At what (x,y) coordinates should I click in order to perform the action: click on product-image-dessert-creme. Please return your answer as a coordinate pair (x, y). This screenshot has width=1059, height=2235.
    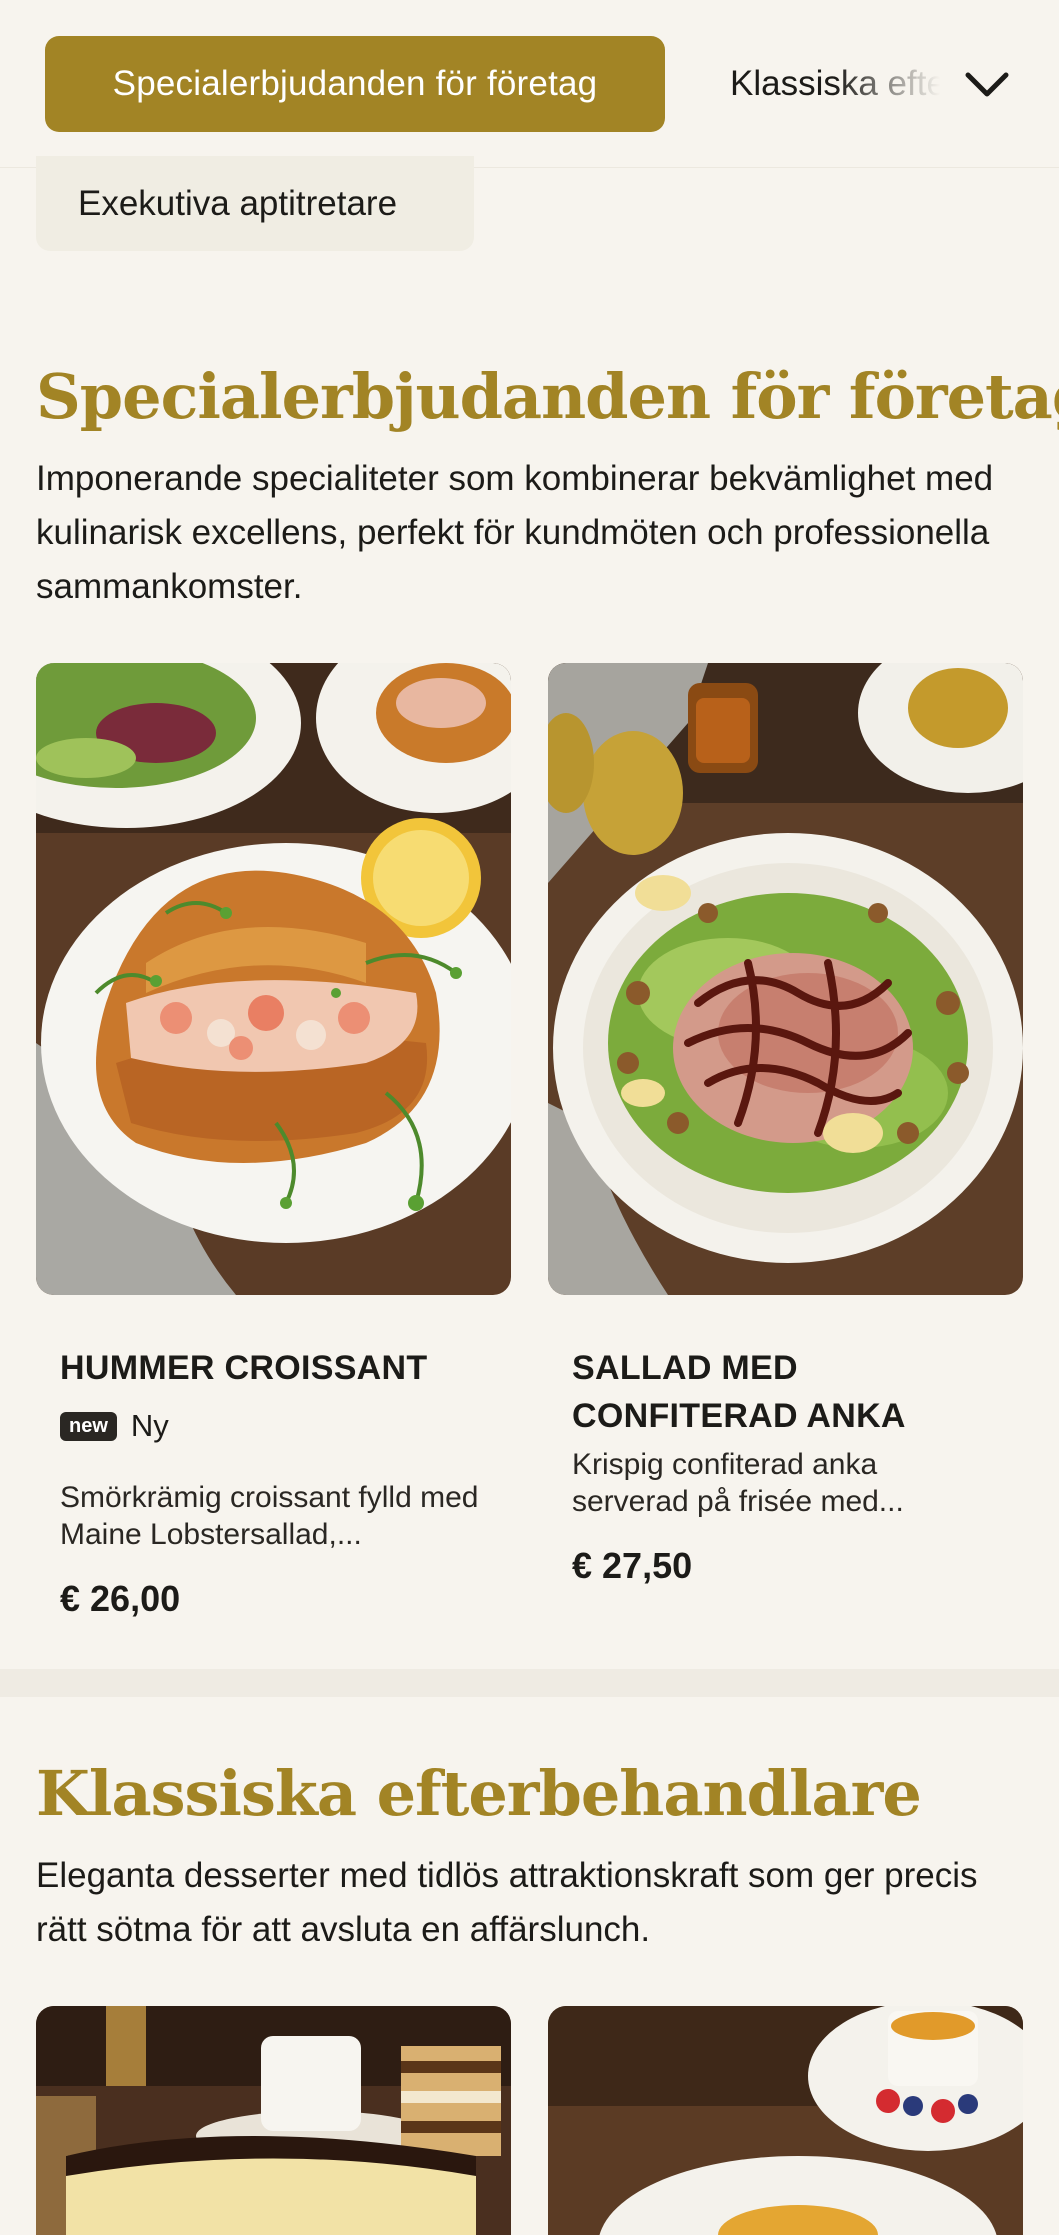
    Looking at the image, I should click on (785, 2120).